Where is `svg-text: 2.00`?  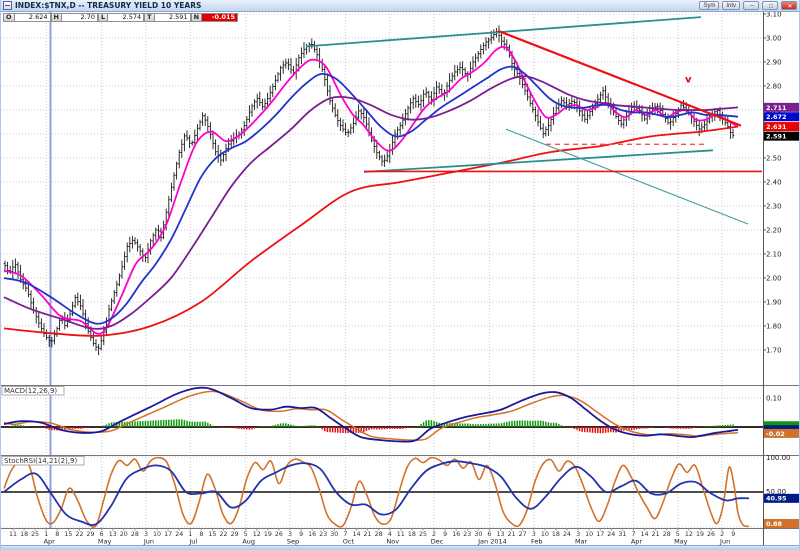 svg-text: 2.00 is located at coordinates (774, 279).